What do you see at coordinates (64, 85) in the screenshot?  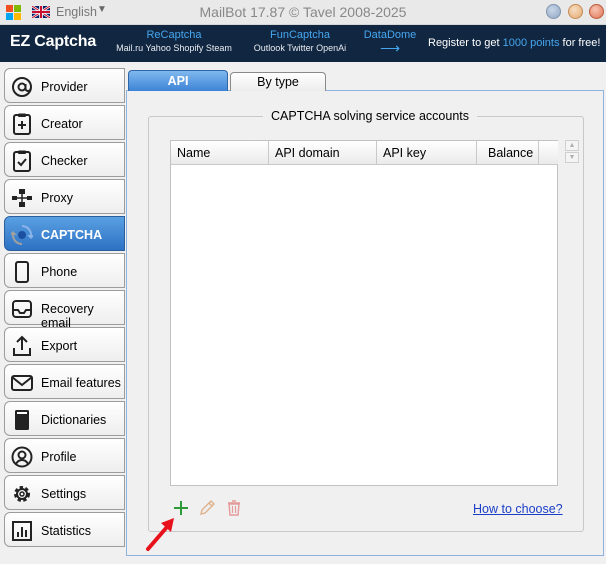 I see `sidebar-item-provider: Provider` at bounding box center [64, 85].